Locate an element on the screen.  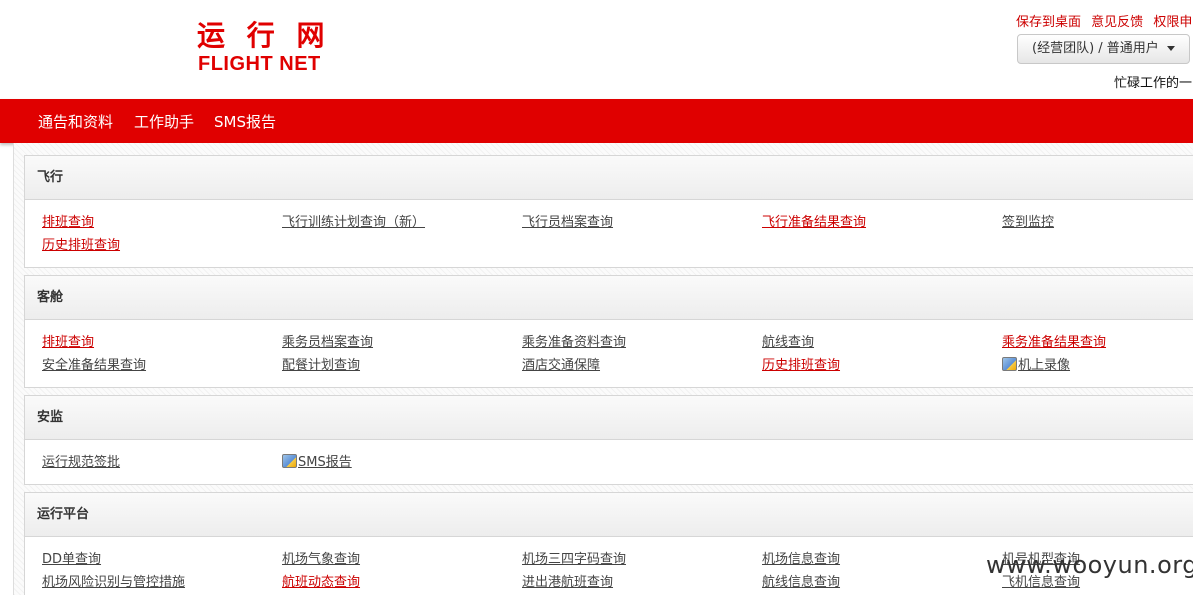
permission-link: 权限申 is located at coordinates (1172, 22).